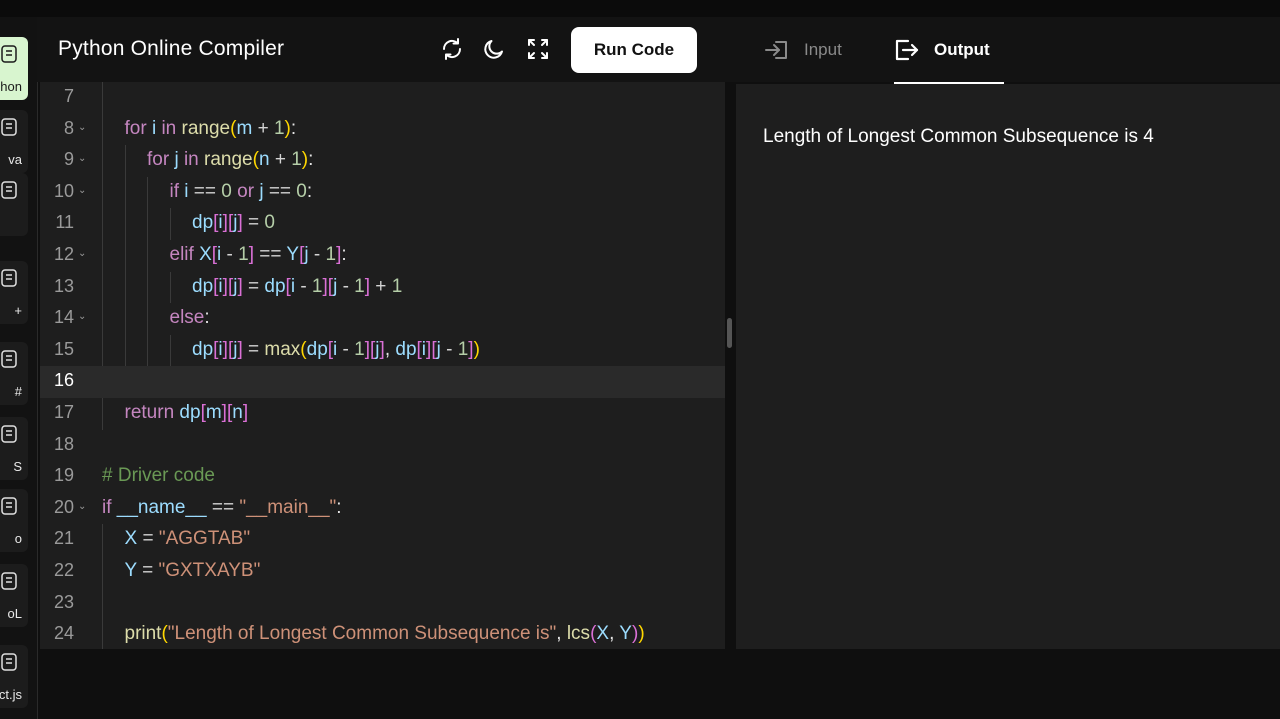  I want to click on code-line: 21 X = "AGGTAB", so click(382, 540).